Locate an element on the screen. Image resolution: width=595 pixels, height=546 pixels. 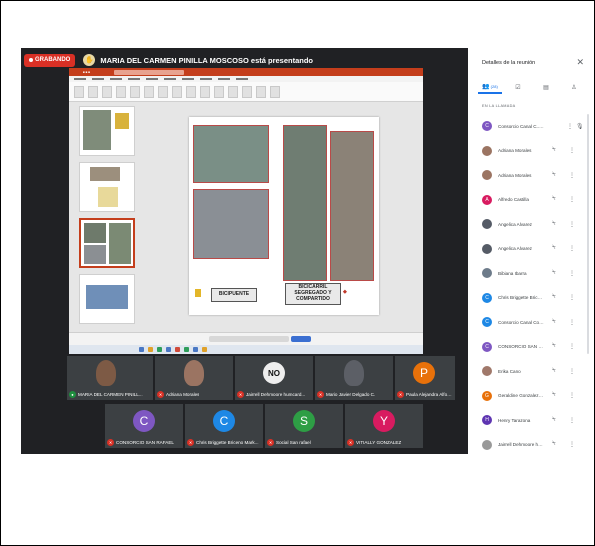
participant-tile: C ✕ CONSORCIO SAN RAFAEL is located at coordinates (144, 426).